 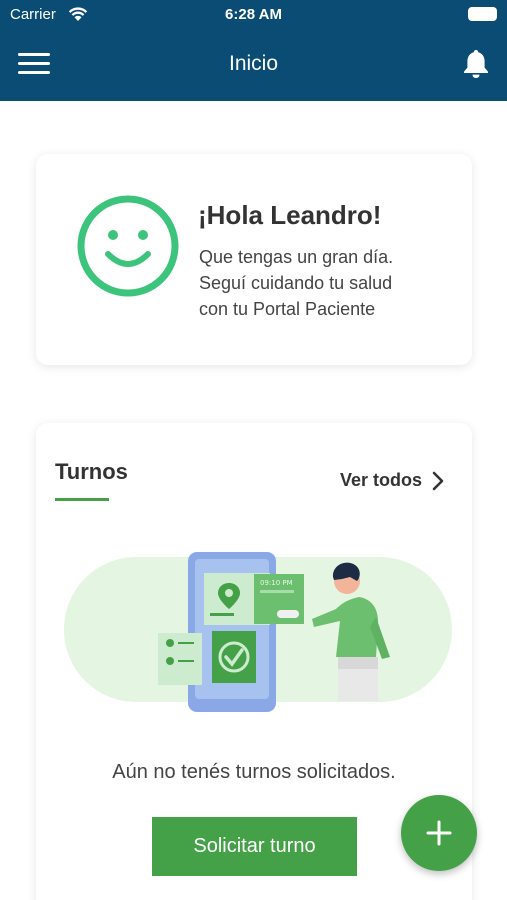 I want to click on plus-icon, so click(x=439, y=833).